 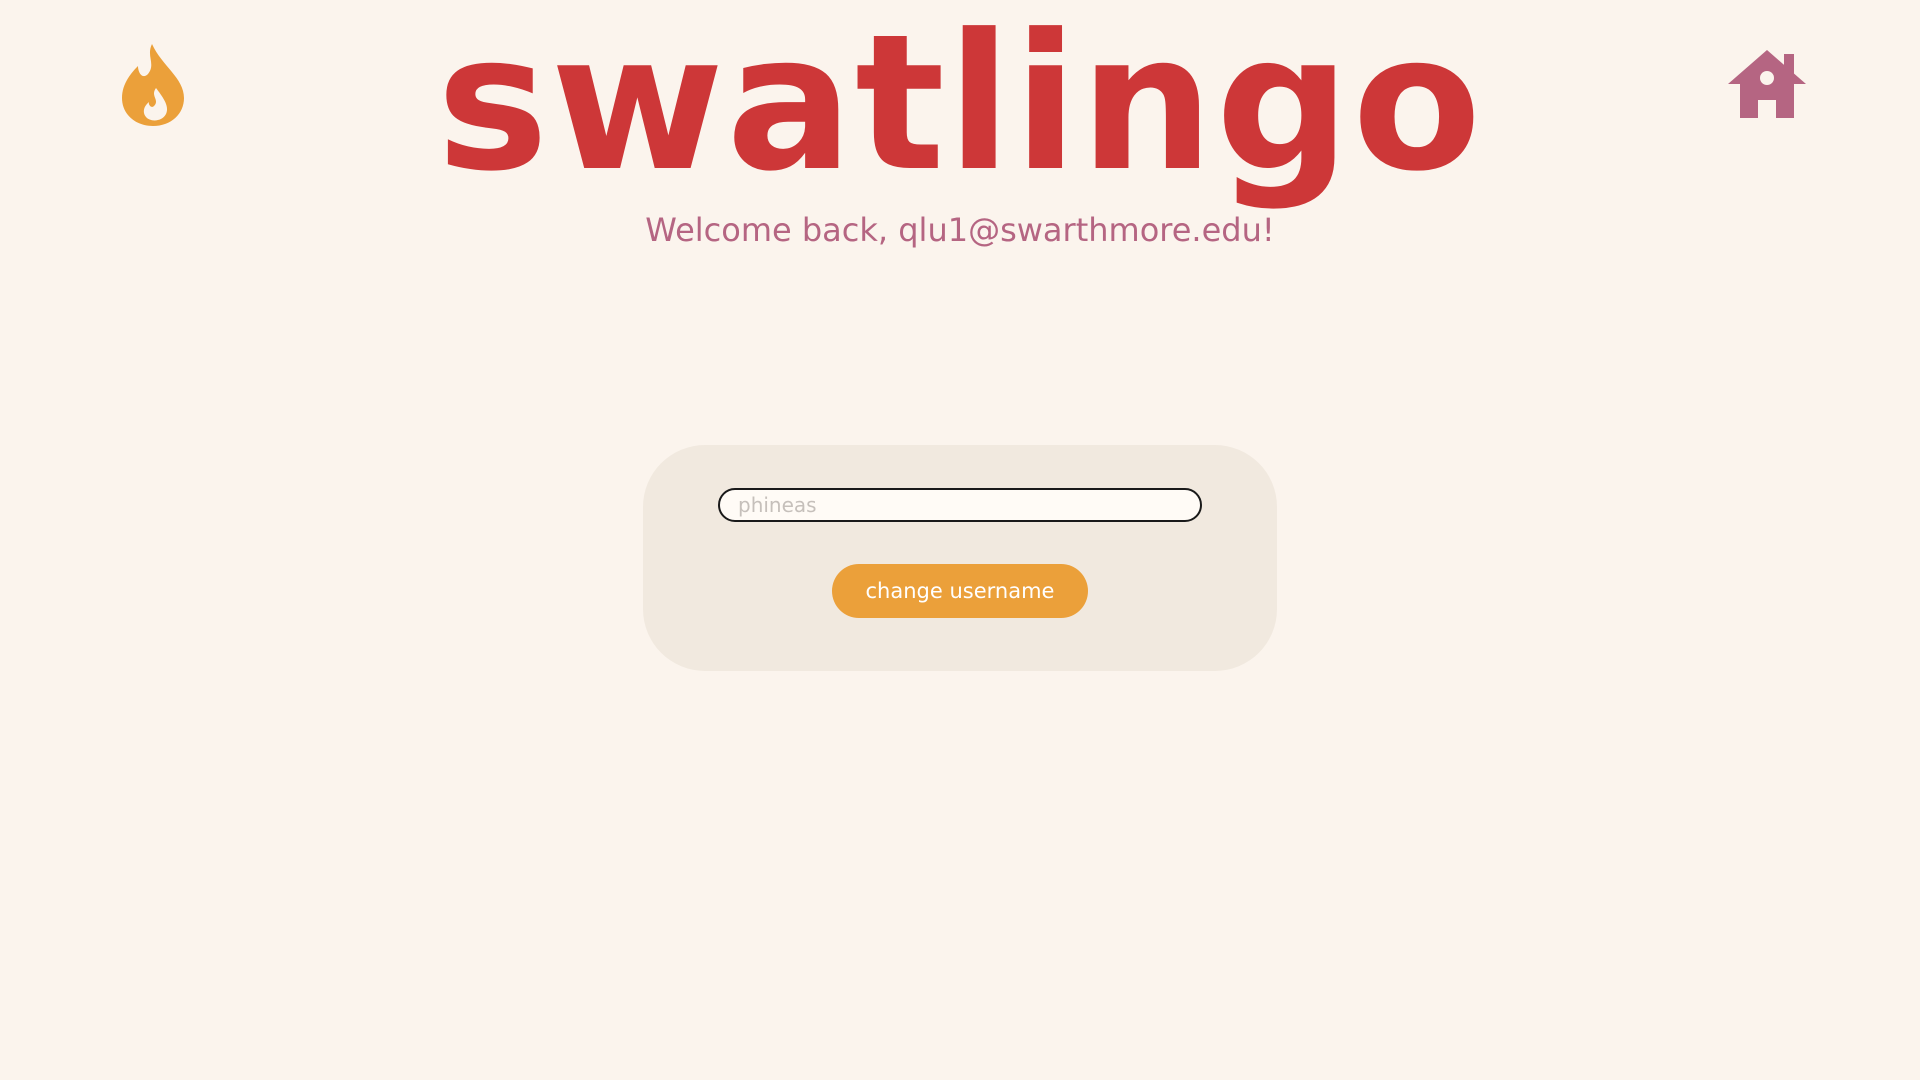 What do you see at coordinates (960, 106) in the screenshot?
I see `app-logo: swatlingo` at bounding box center [960, 106].